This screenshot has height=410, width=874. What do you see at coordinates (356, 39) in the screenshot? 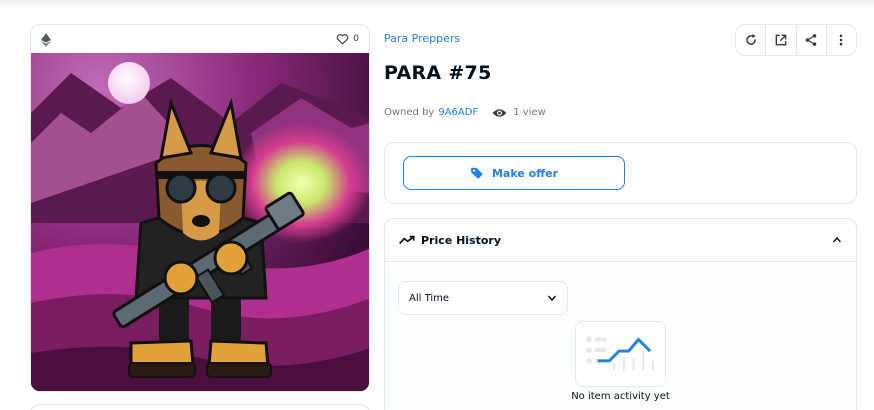
I see `favorite-count: 0` at bounding box center [356, 39].